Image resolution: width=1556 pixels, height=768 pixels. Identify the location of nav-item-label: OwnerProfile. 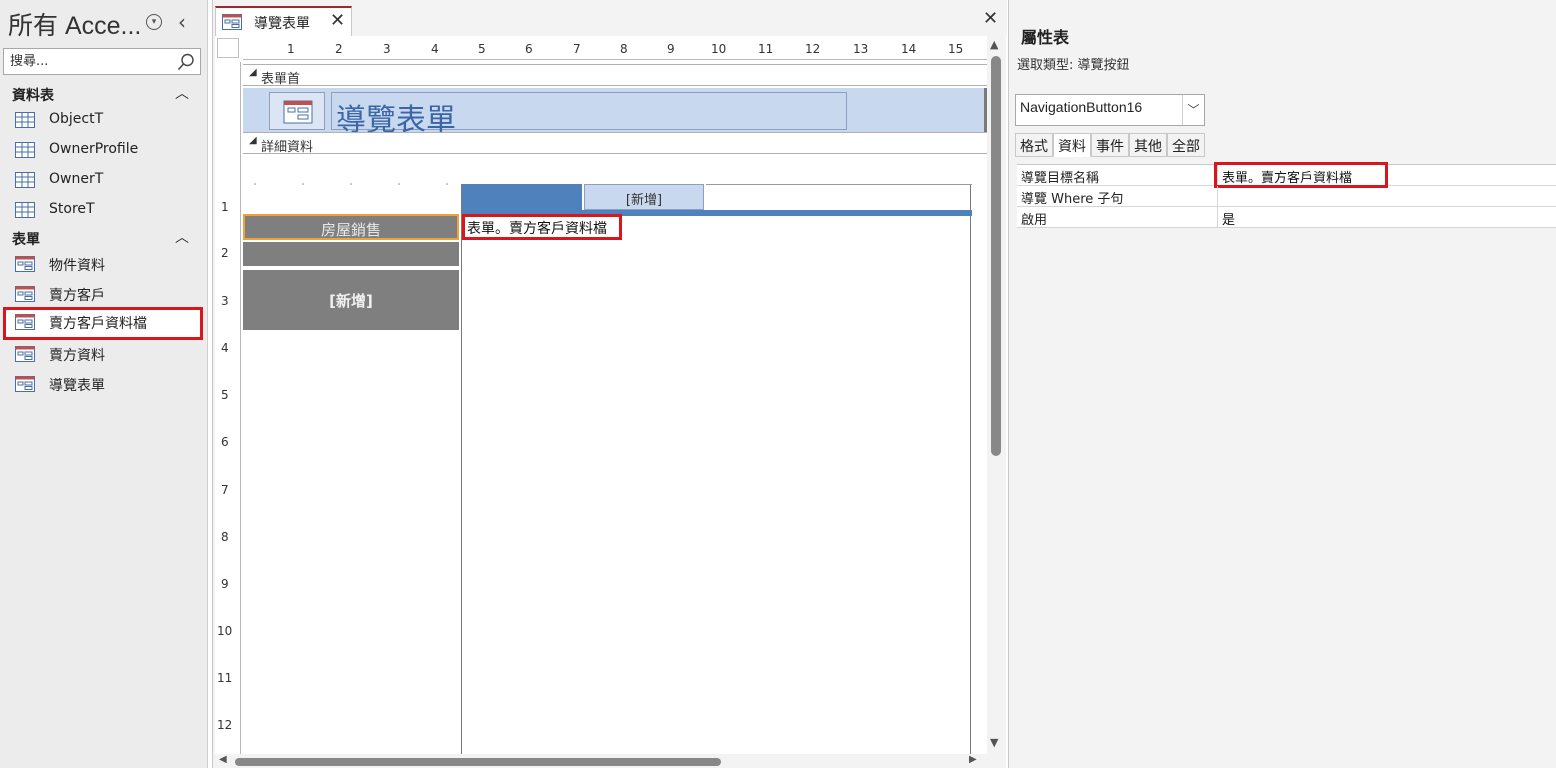
(94, 149).